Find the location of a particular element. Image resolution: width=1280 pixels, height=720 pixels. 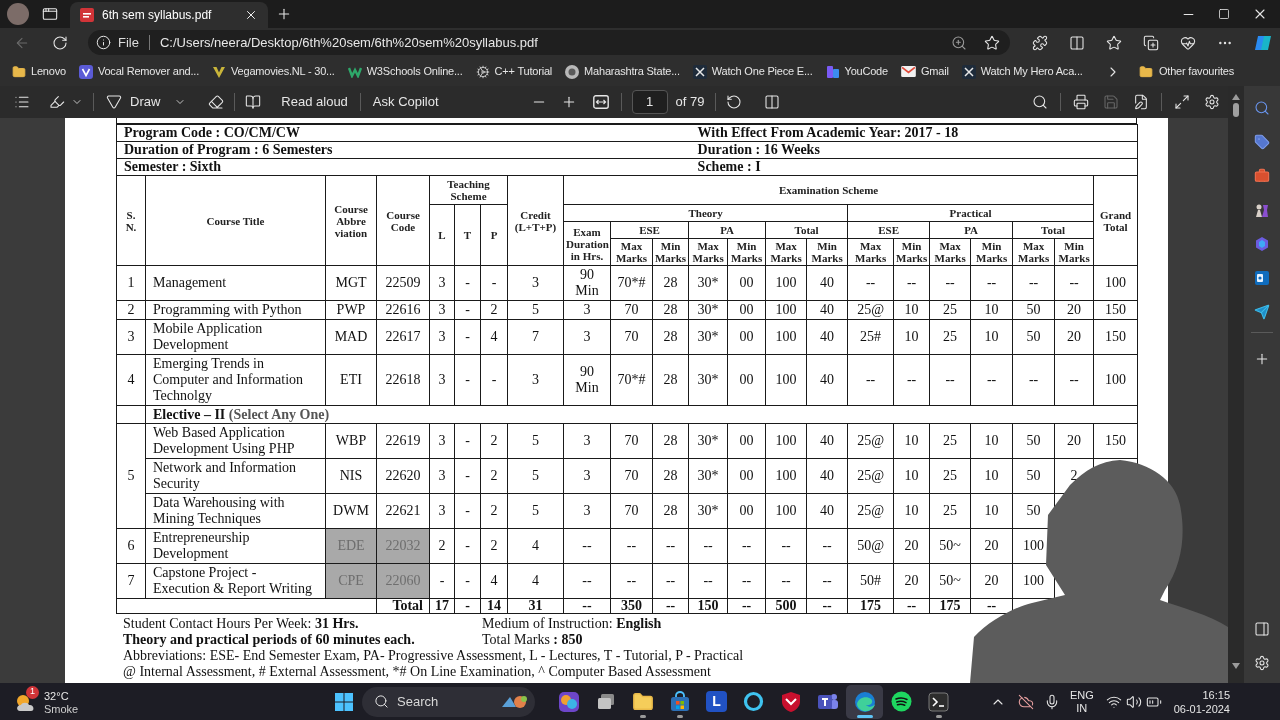

refresh-icon is located at coordinates (60, 42).